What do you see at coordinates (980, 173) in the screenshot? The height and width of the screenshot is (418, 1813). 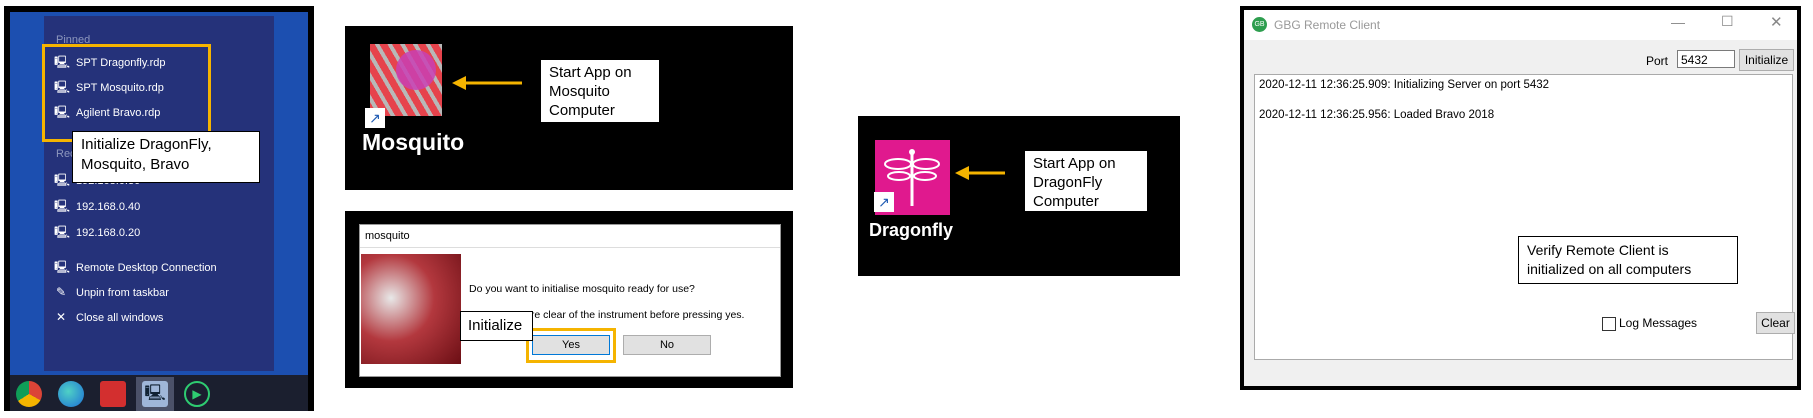 I see `dragonfly-arrow` at bounding box center [980, 173].